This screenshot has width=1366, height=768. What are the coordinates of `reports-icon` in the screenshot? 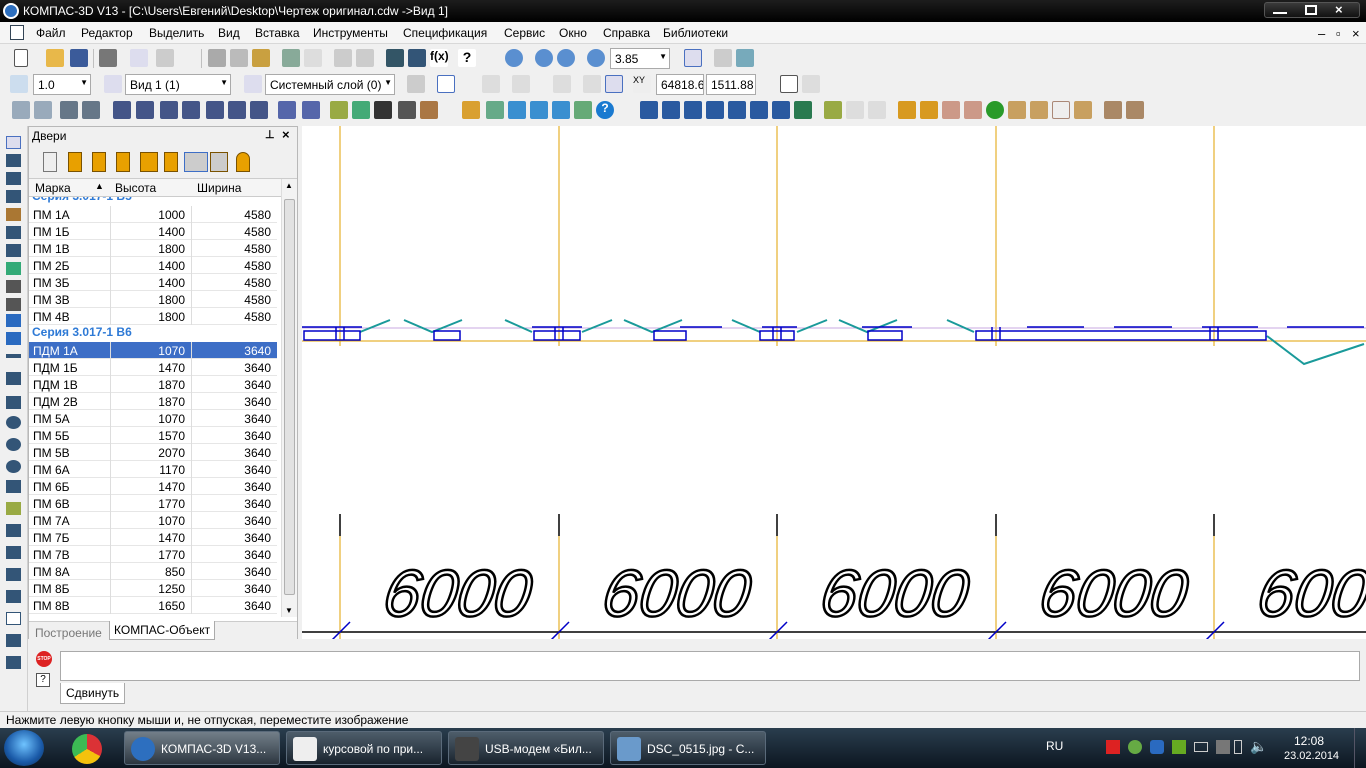 It's located at (13, 286).